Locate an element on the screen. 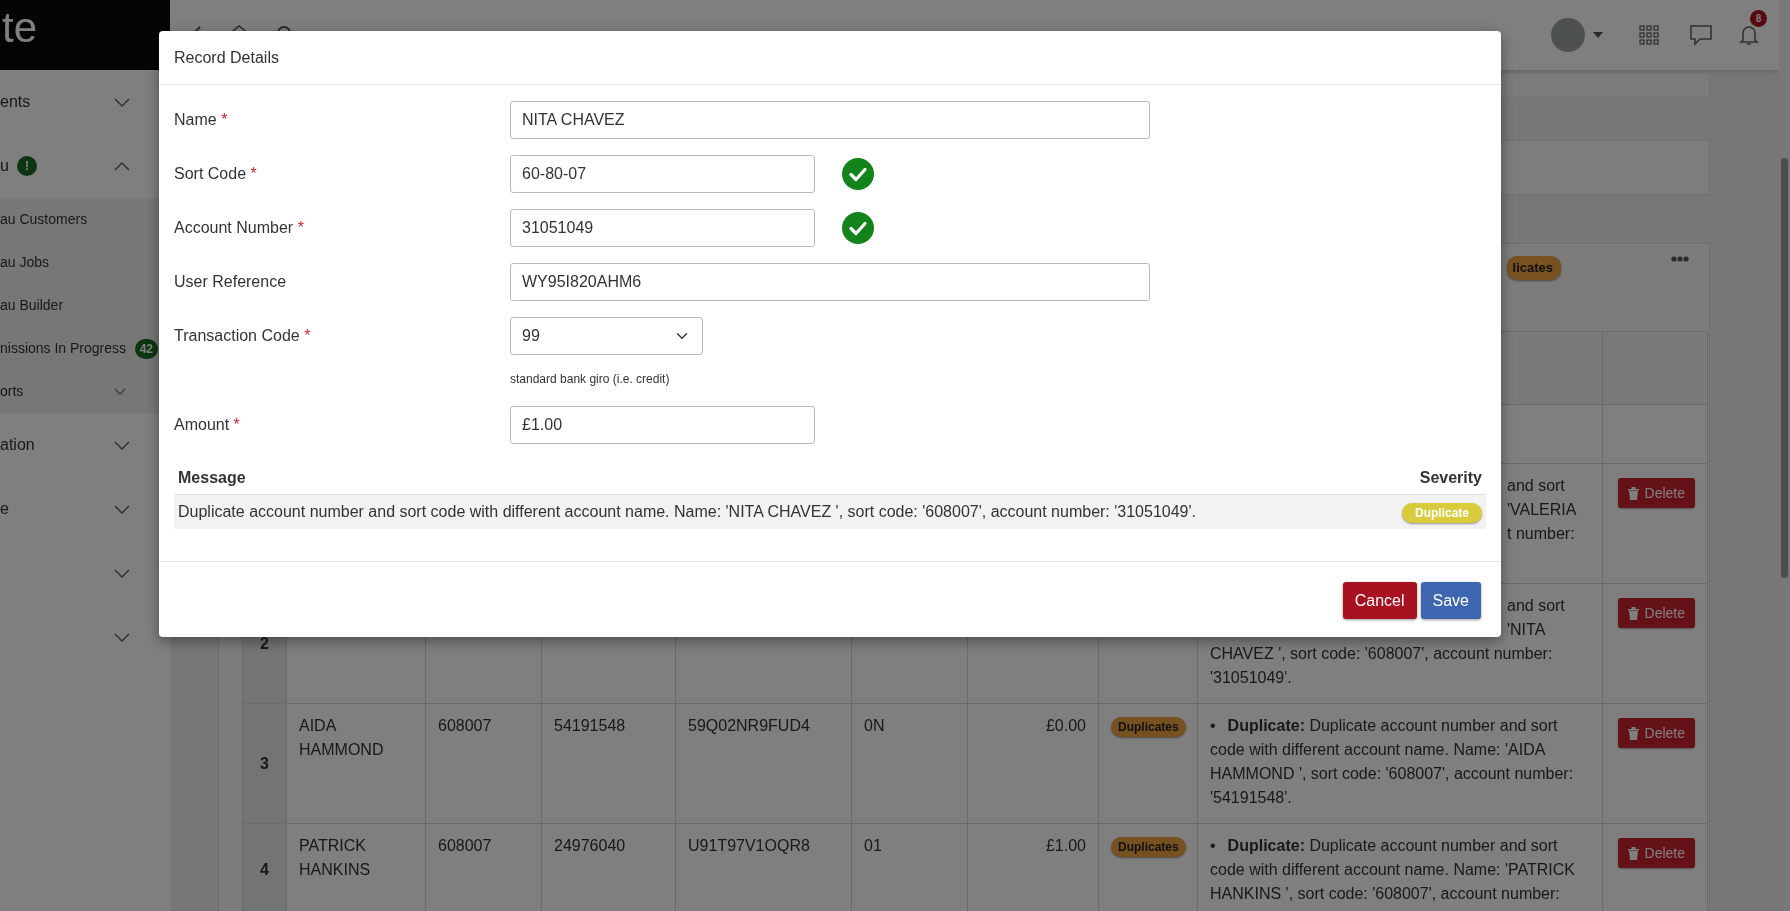 Image resolution: width=1790 pixels, height=911 pixels. save-button: Save is located at coordinates (1450, 600).